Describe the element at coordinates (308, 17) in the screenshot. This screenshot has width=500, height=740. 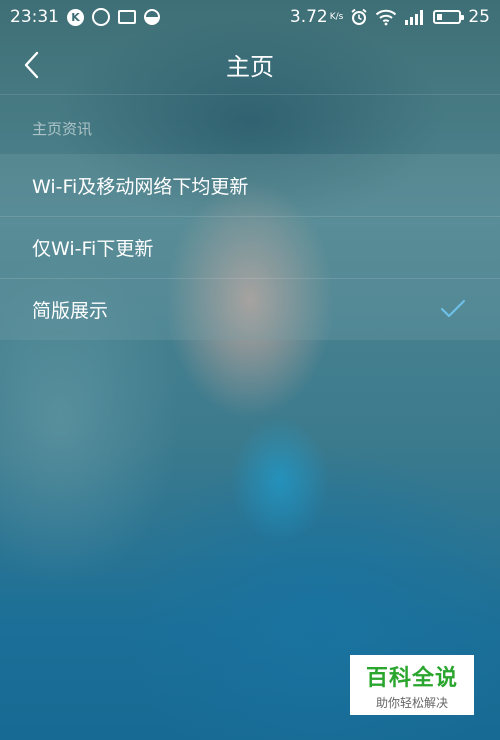
I see `network-speed: 3.72` at that location.